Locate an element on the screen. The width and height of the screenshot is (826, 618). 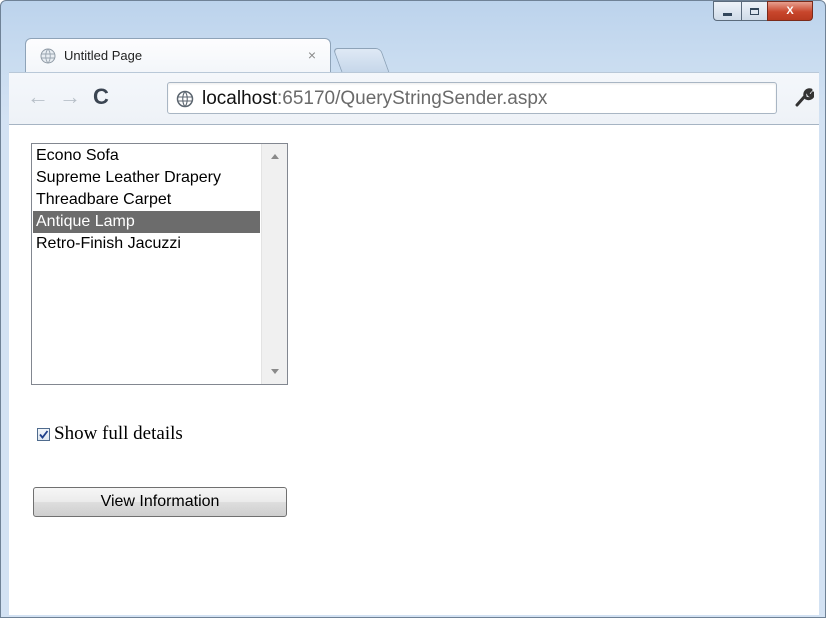
maximize-icon is located at coordinates (754, 11).